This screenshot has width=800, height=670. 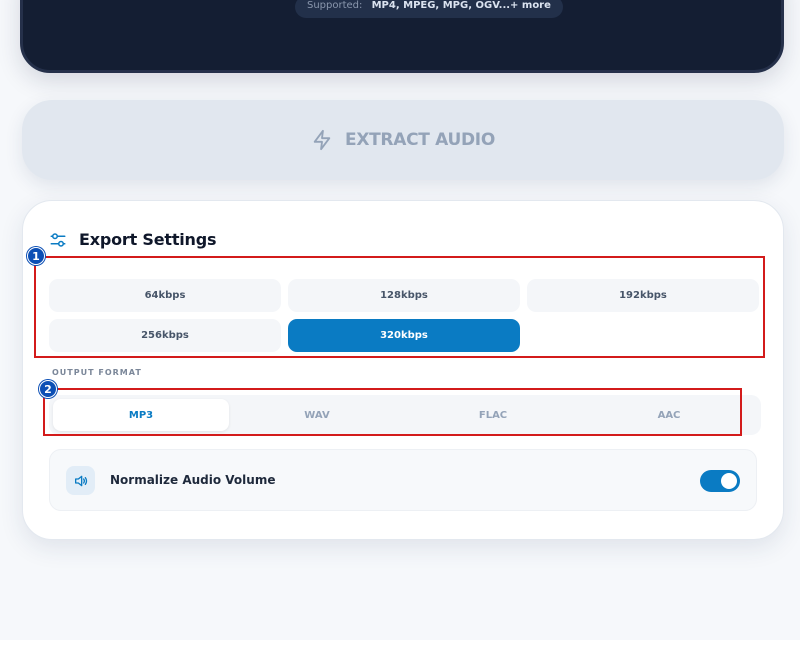 What do you see at coordinates (720, 481) in the screenshot?
I see `normalize-volume-toggle` at bounding box center [720, 481].